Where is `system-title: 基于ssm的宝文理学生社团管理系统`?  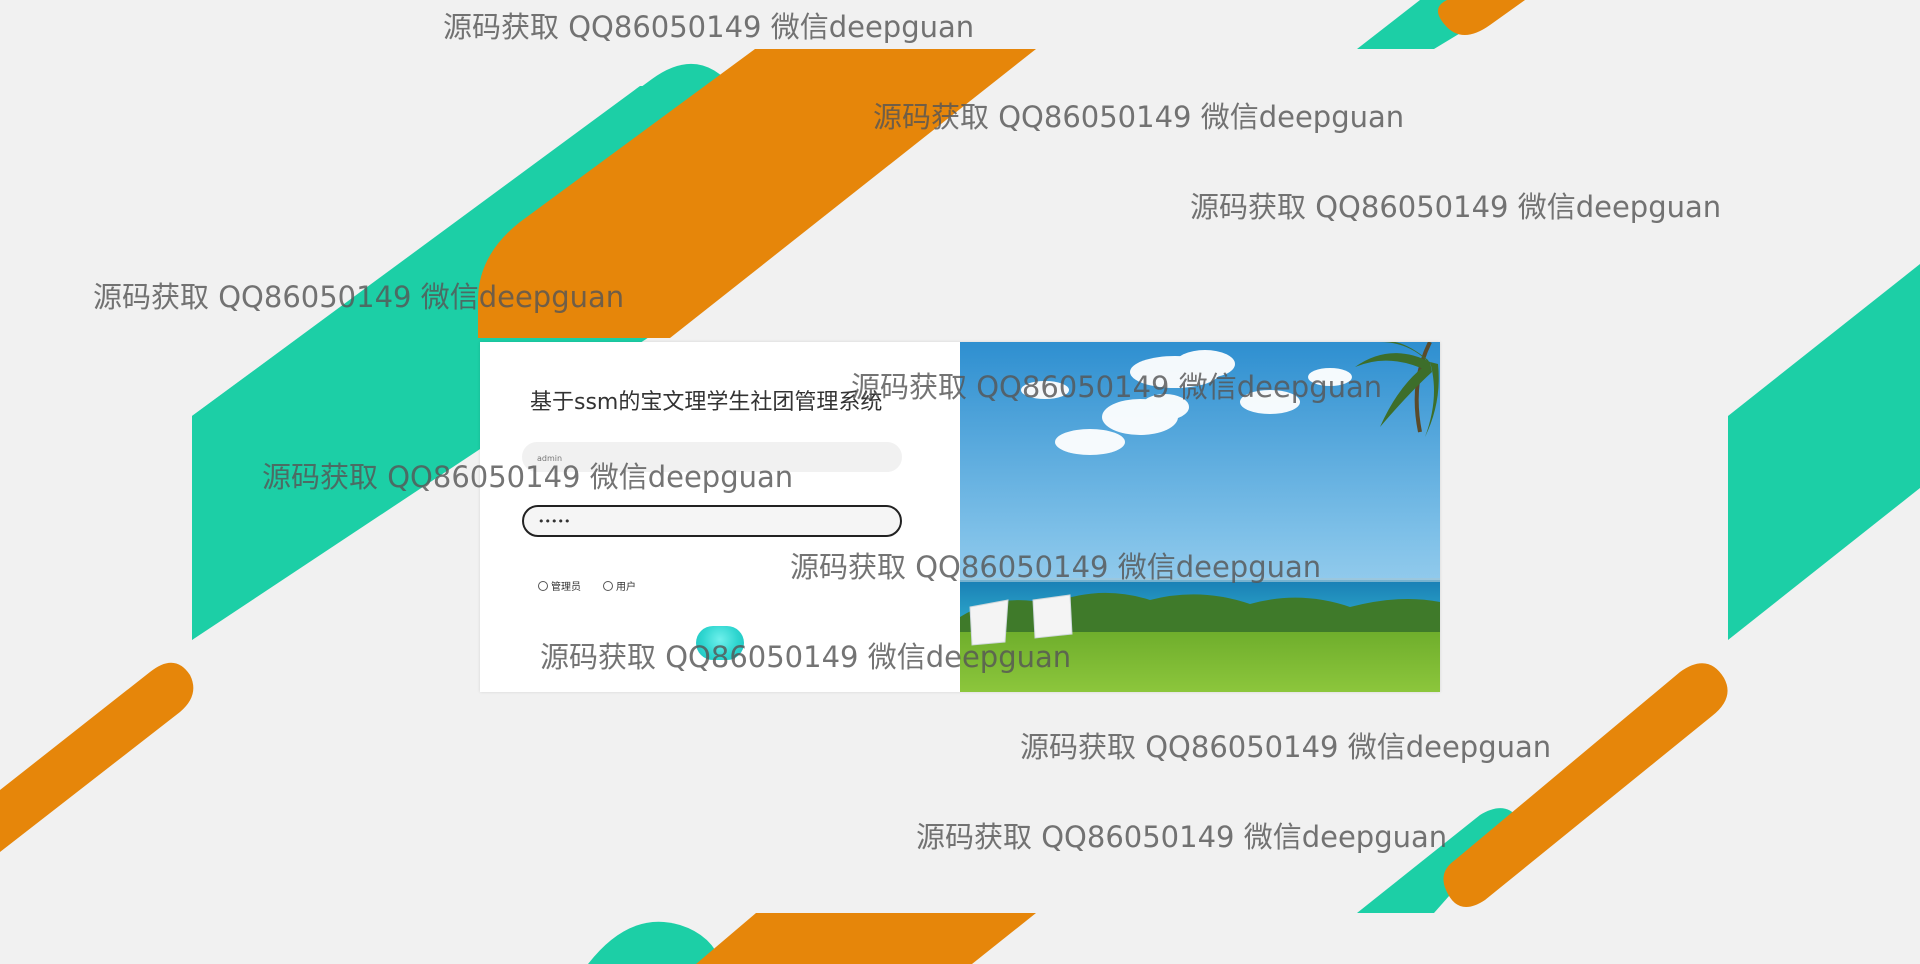
system-title: 基于ssm的宝文理学生社团管理系统 is located at coordinates (706, 402).